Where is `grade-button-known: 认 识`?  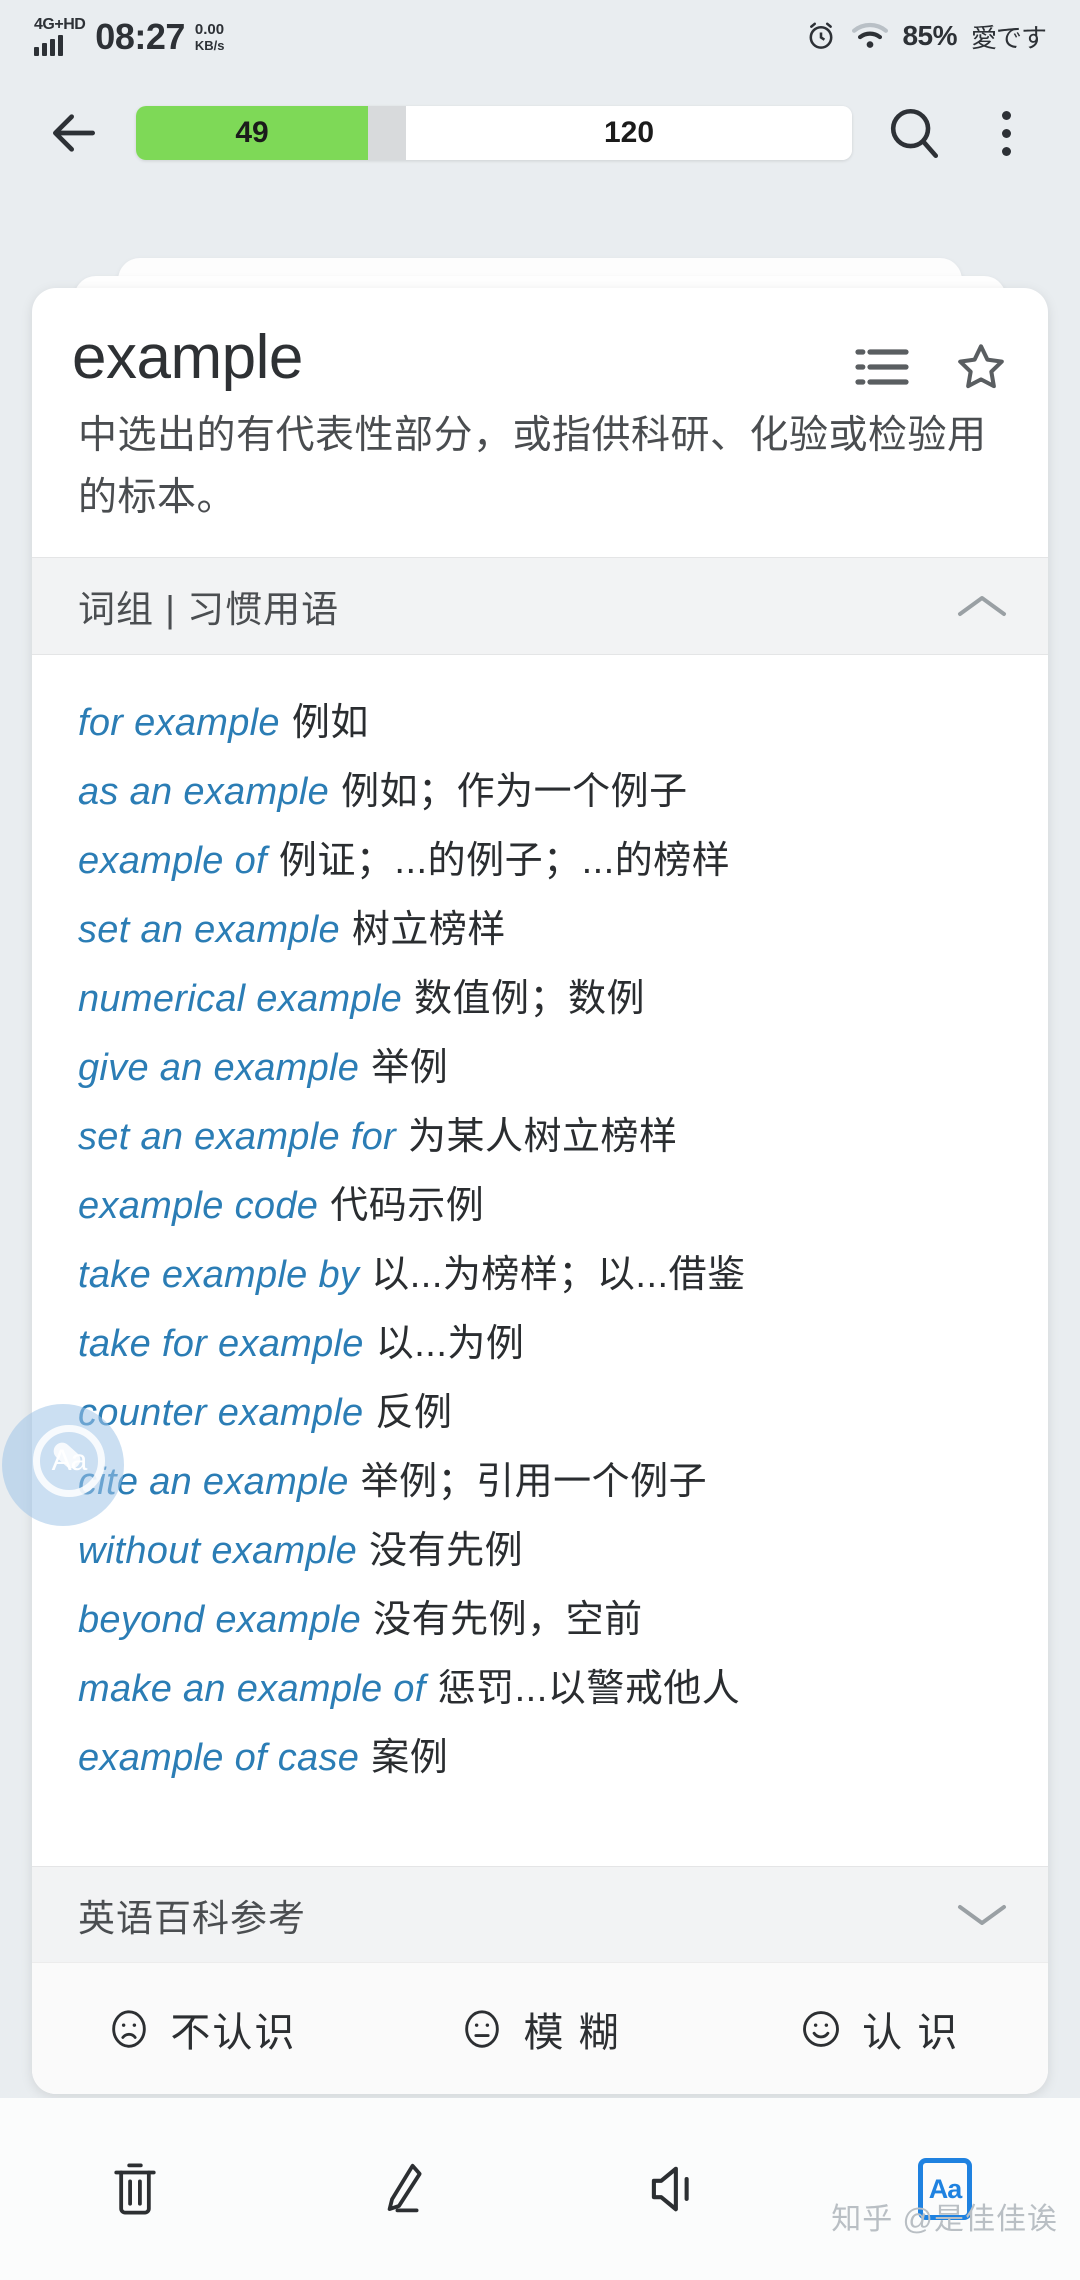
grade-button-known: 认 识 is located at coordinates (878, 2029).